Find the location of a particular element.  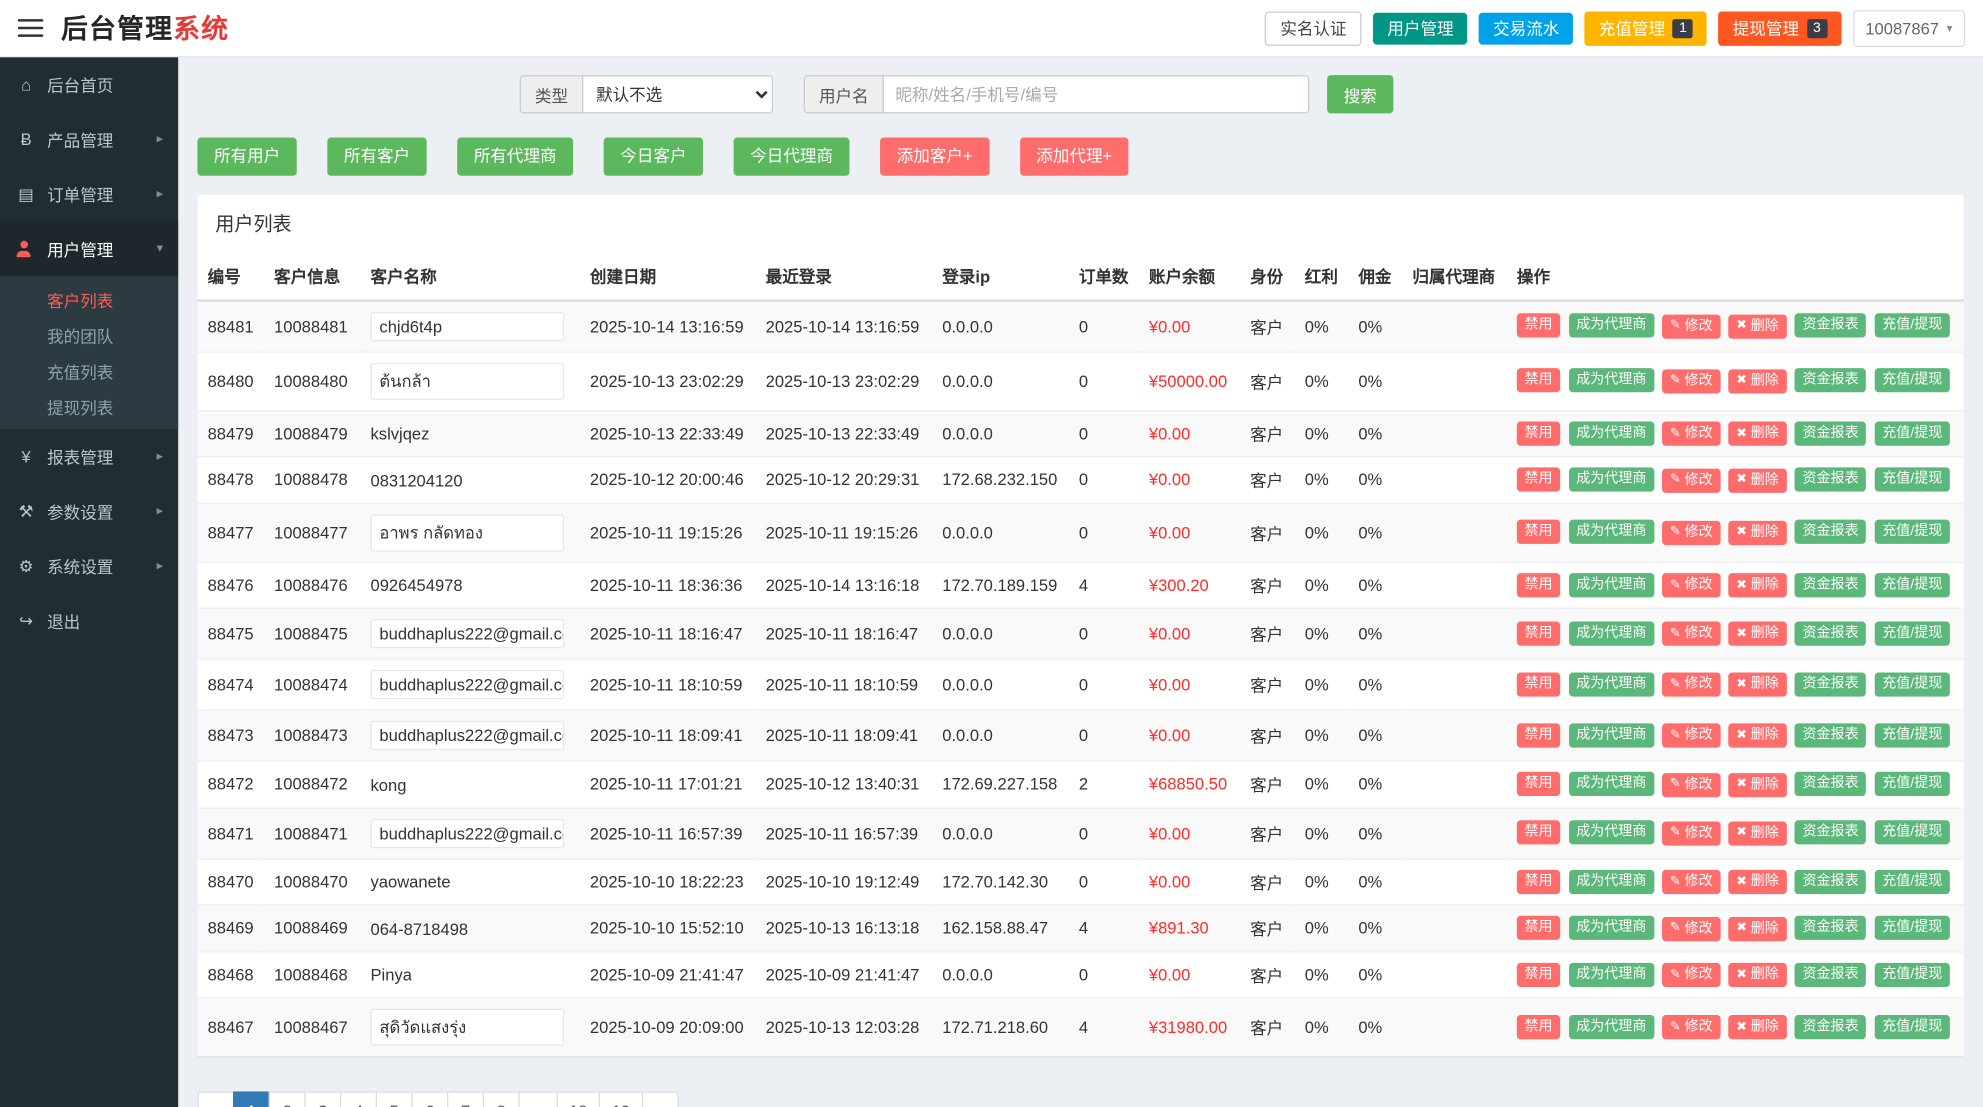

page-button: 3 is located at coordinates (323, 1099).